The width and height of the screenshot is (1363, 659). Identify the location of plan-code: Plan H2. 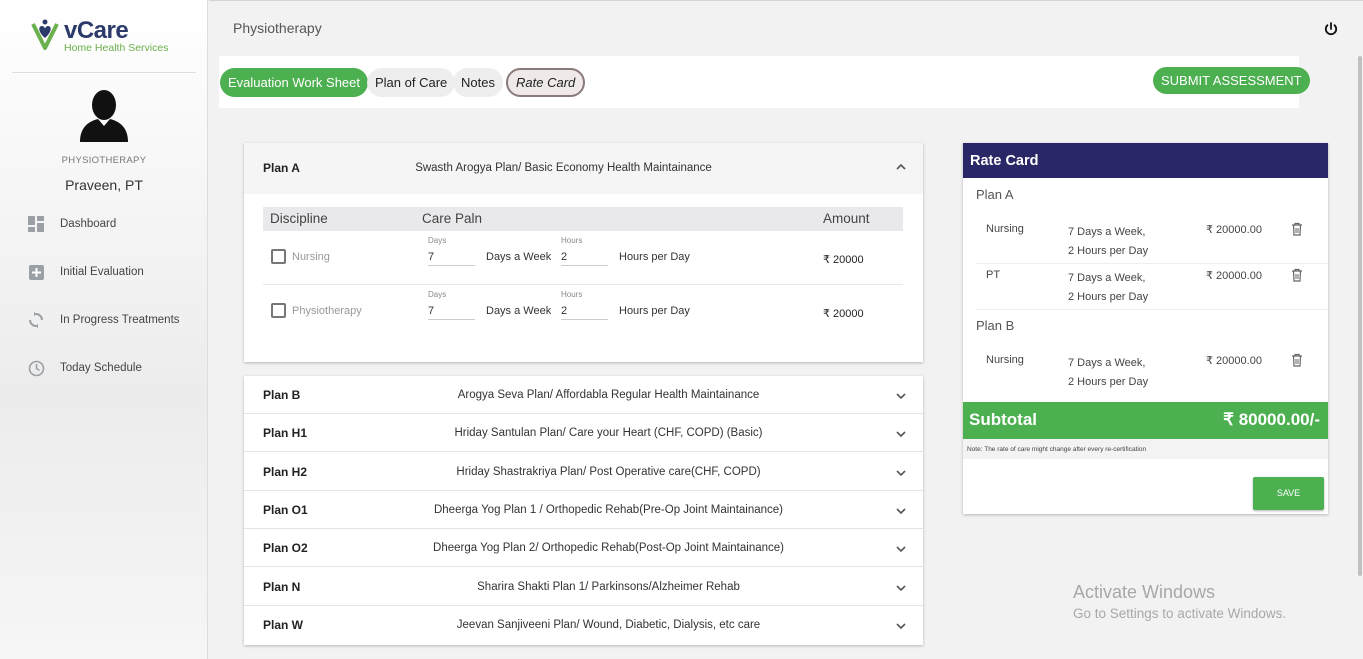
(285, 472).